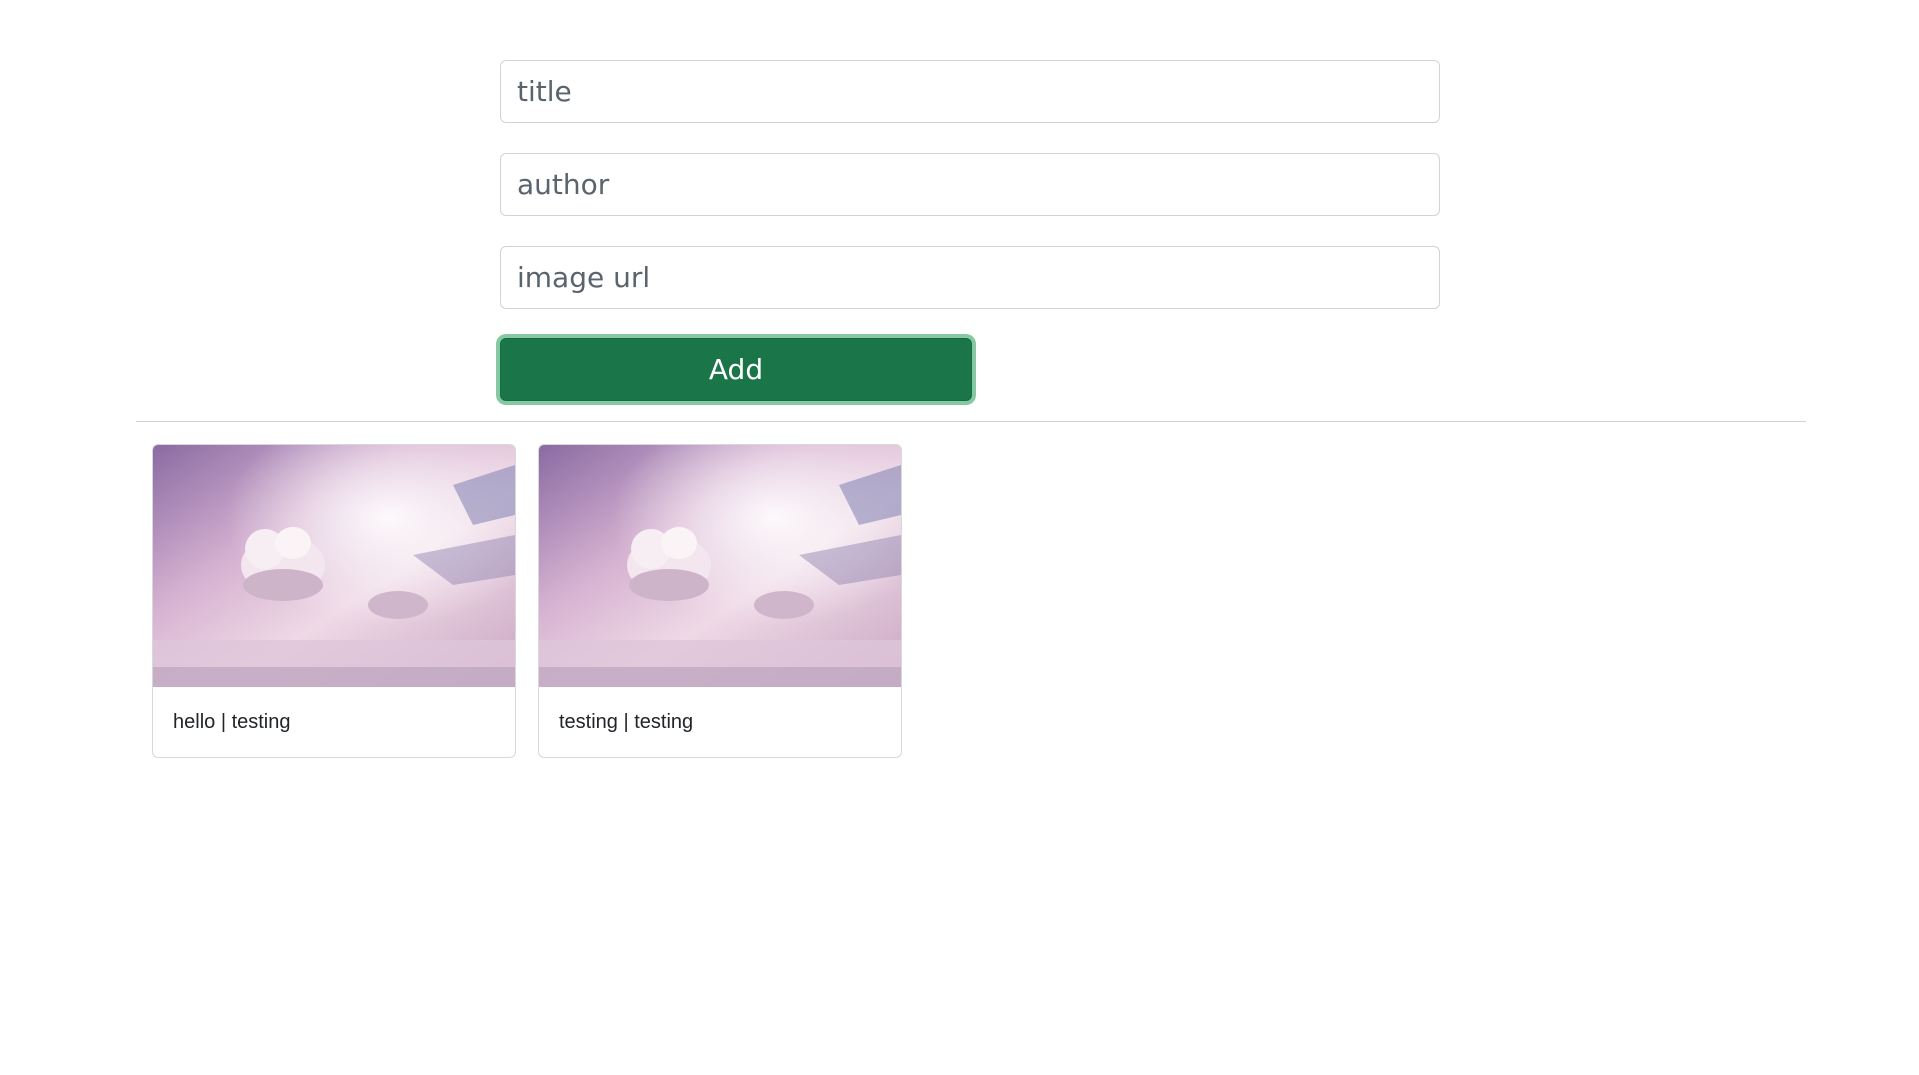 This screenshot has height=1075, width=1919. What do you see at coordinates (626, 722) in the screenshot?
I see `card-caption: testing | testing` at bounding box center [626, 722].